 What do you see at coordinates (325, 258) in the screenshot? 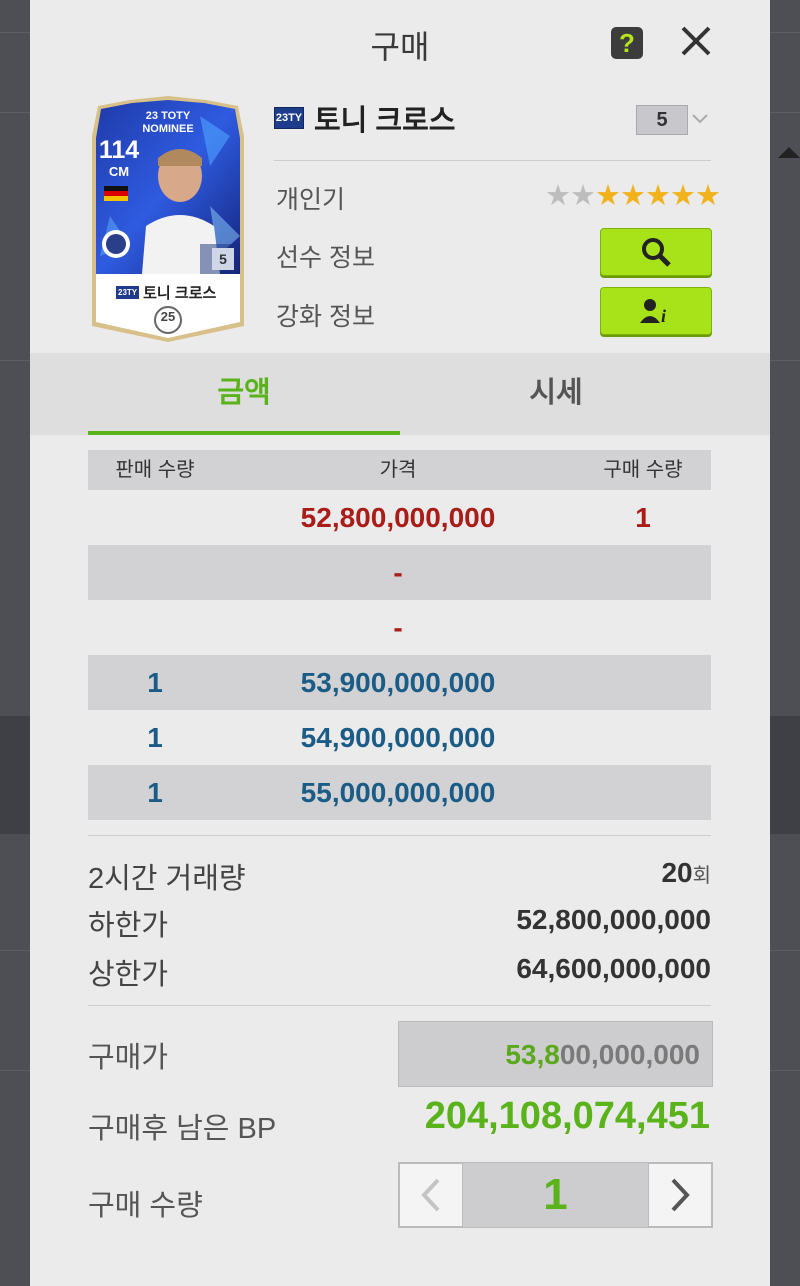
I see `player-info-label: 선수 정보` at bounding box center [325, 258].